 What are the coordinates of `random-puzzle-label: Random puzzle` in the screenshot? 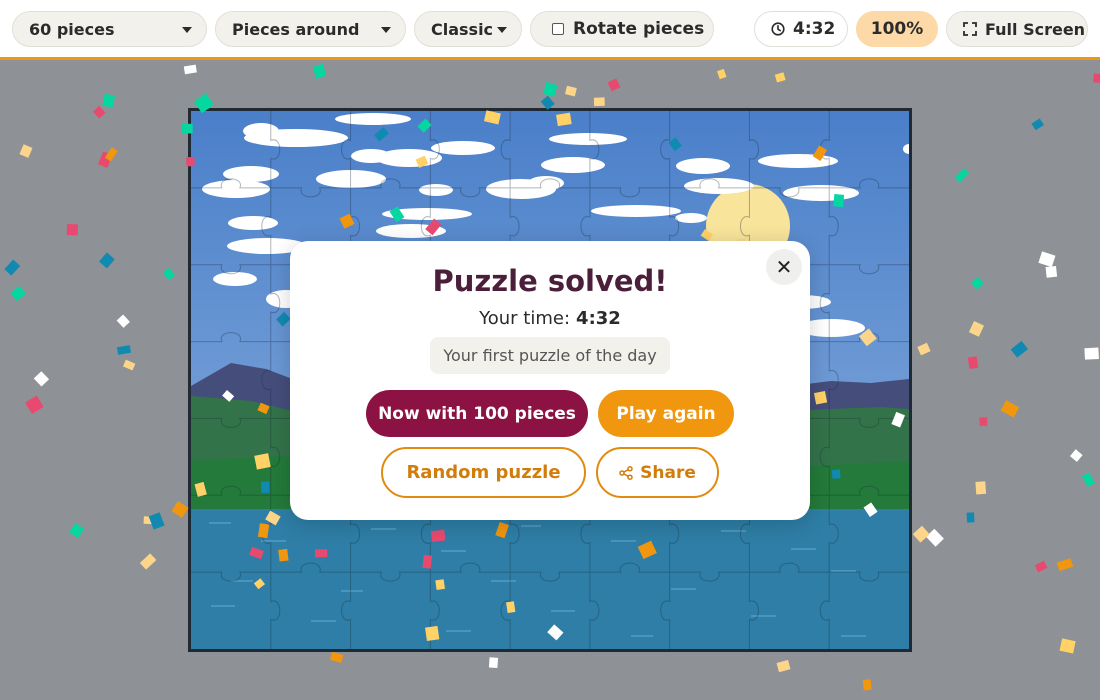 It's located at (483, 472).